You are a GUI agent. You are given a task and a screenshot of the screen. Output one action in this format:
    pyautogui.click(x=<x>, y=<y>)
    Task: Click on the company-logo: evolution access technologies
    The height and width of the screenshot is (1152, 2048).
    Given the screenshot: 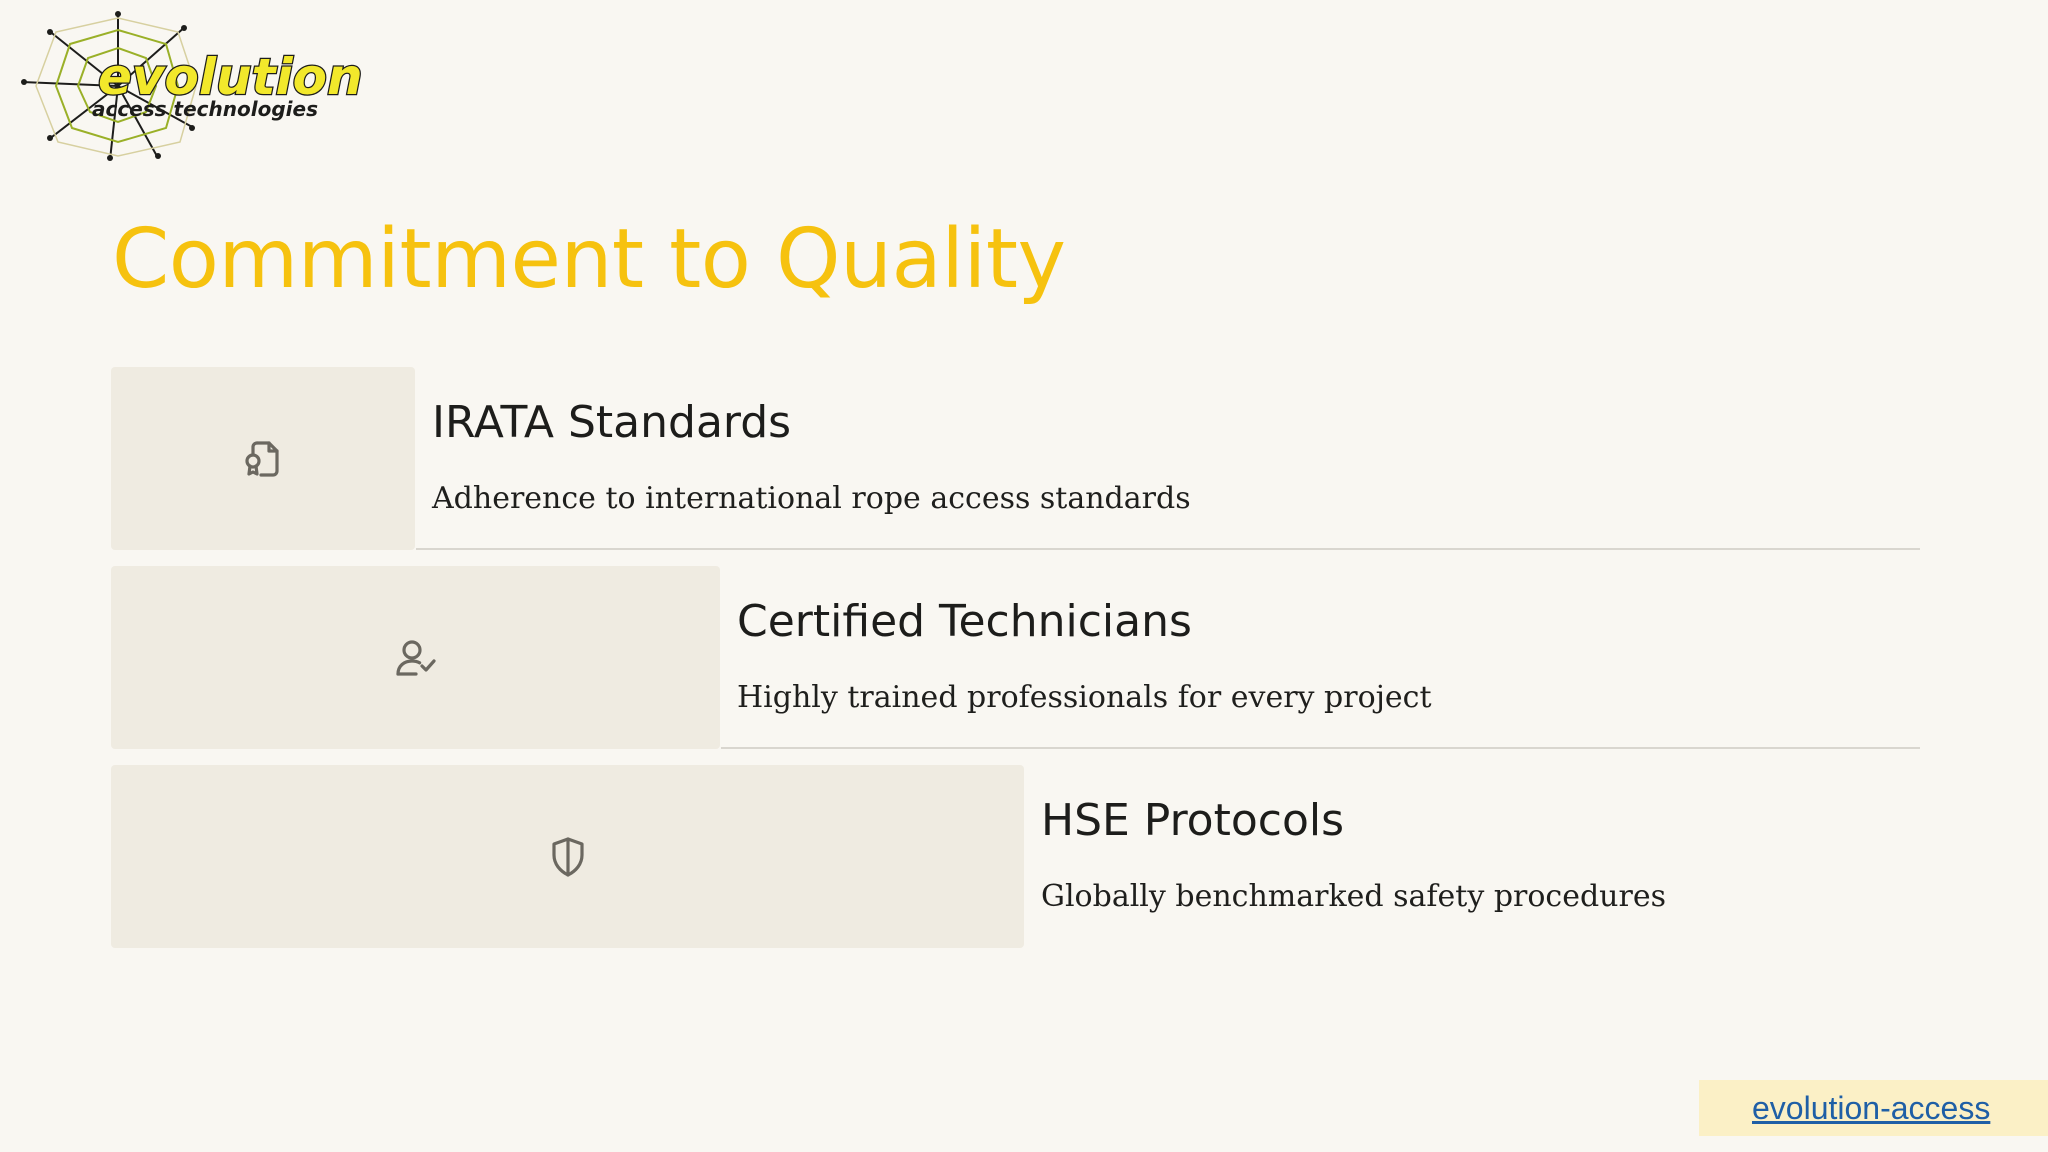 What is the action you would take?
    pyautogui.click(x=193, y=86)
    